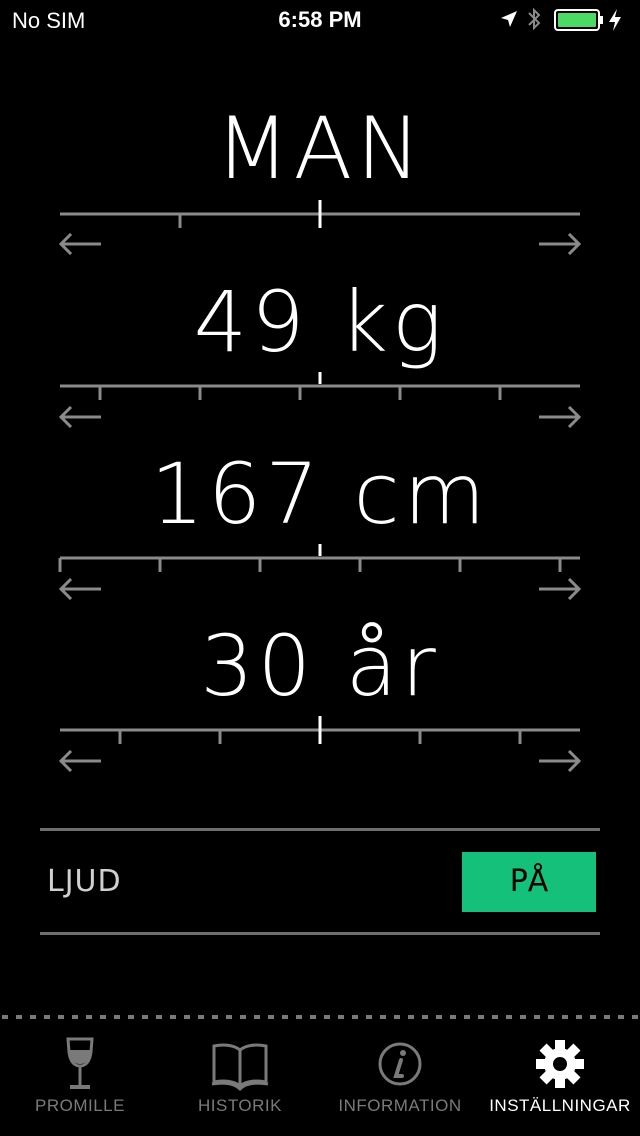  I want to click on gender-next-arrow, so click(560, 244).